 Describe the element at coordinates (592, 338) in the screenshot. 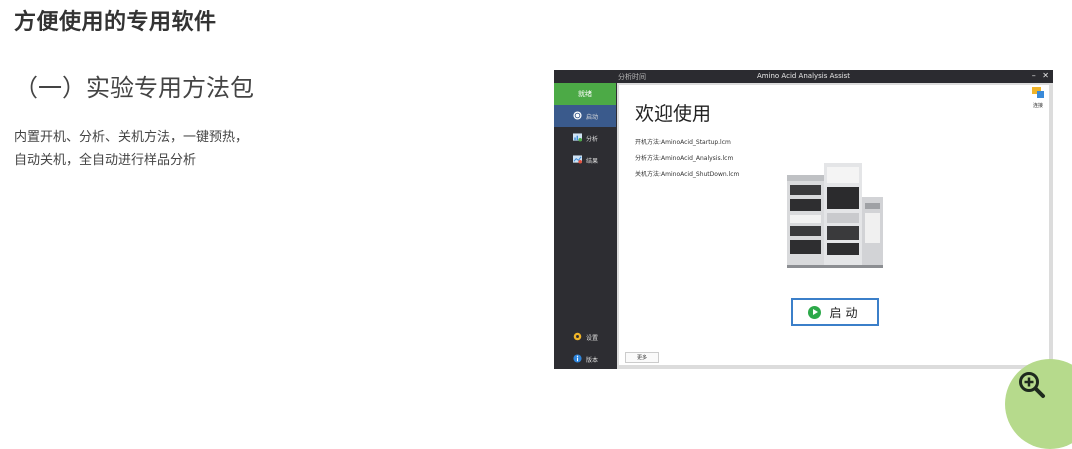

I see `sidebar-item-label: 设置` at that location.